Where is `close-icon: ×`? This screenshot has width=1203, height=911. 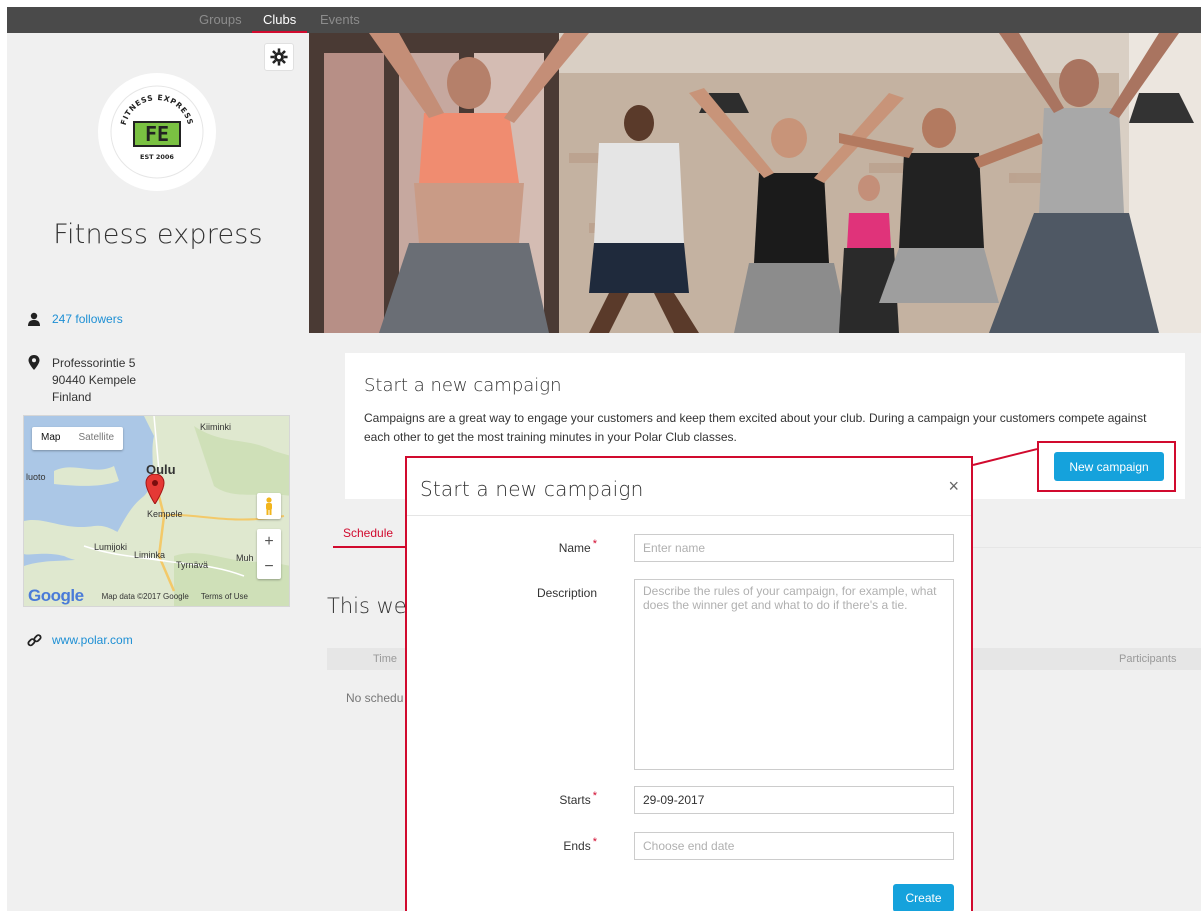 close-icon: × is located at coordinates (953, 486).